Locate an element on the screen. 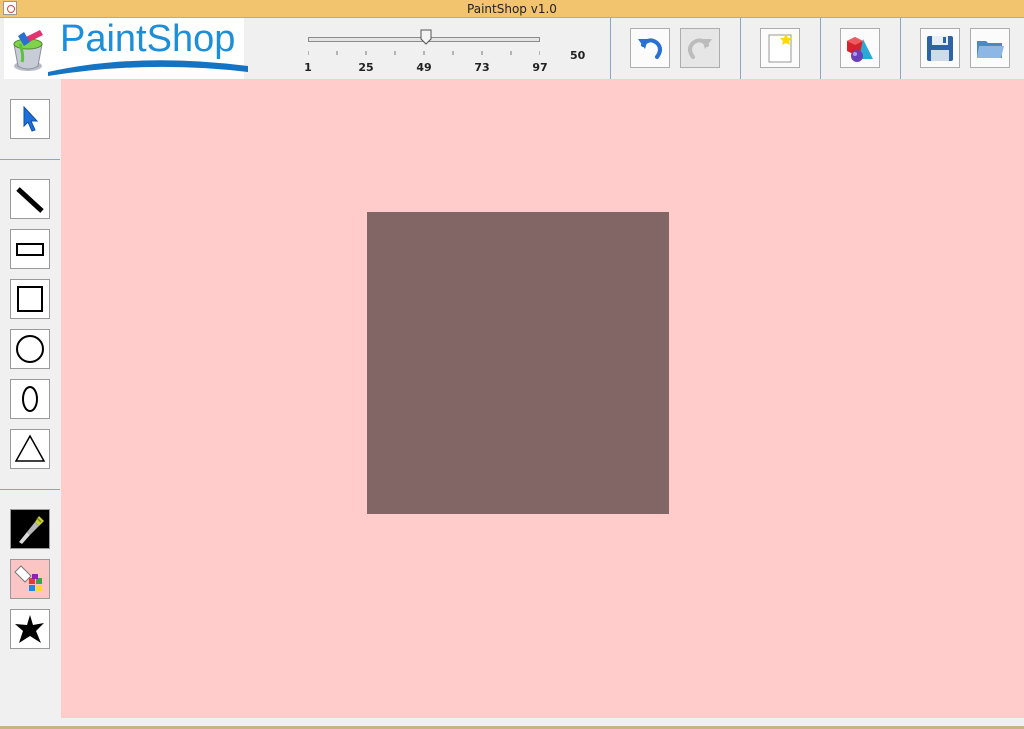 This screenshot has width=1024, height=729. logo-text: PaintShop is located at coordinates (148, 39).